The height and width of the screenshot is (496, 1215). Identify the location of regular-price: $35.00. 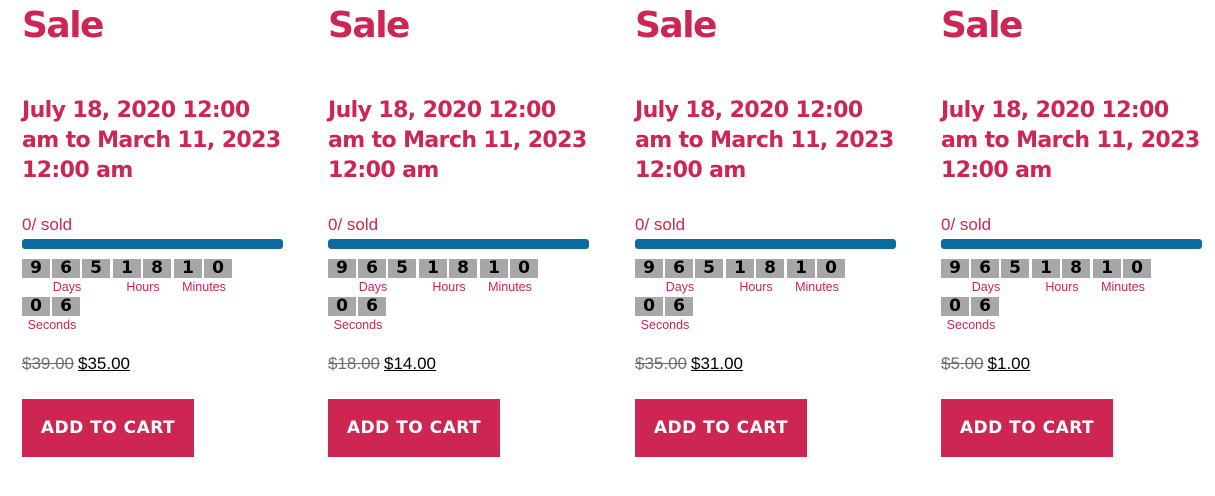
(661, 363).